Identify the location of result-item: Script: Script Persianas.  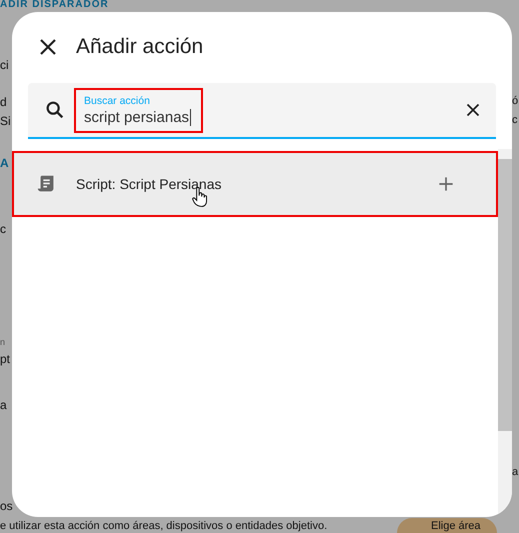
(255, 184).